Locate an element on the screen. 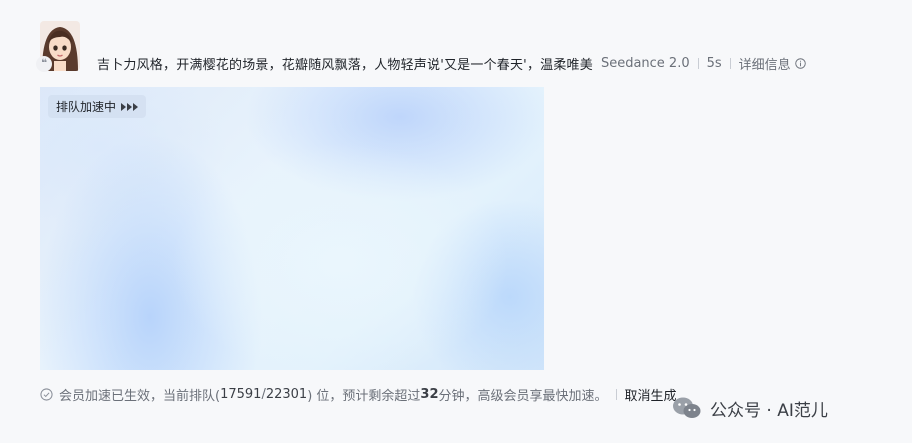 The image size is (912, 443). quote-icon: ❝ is located at coordinates (44, 64).